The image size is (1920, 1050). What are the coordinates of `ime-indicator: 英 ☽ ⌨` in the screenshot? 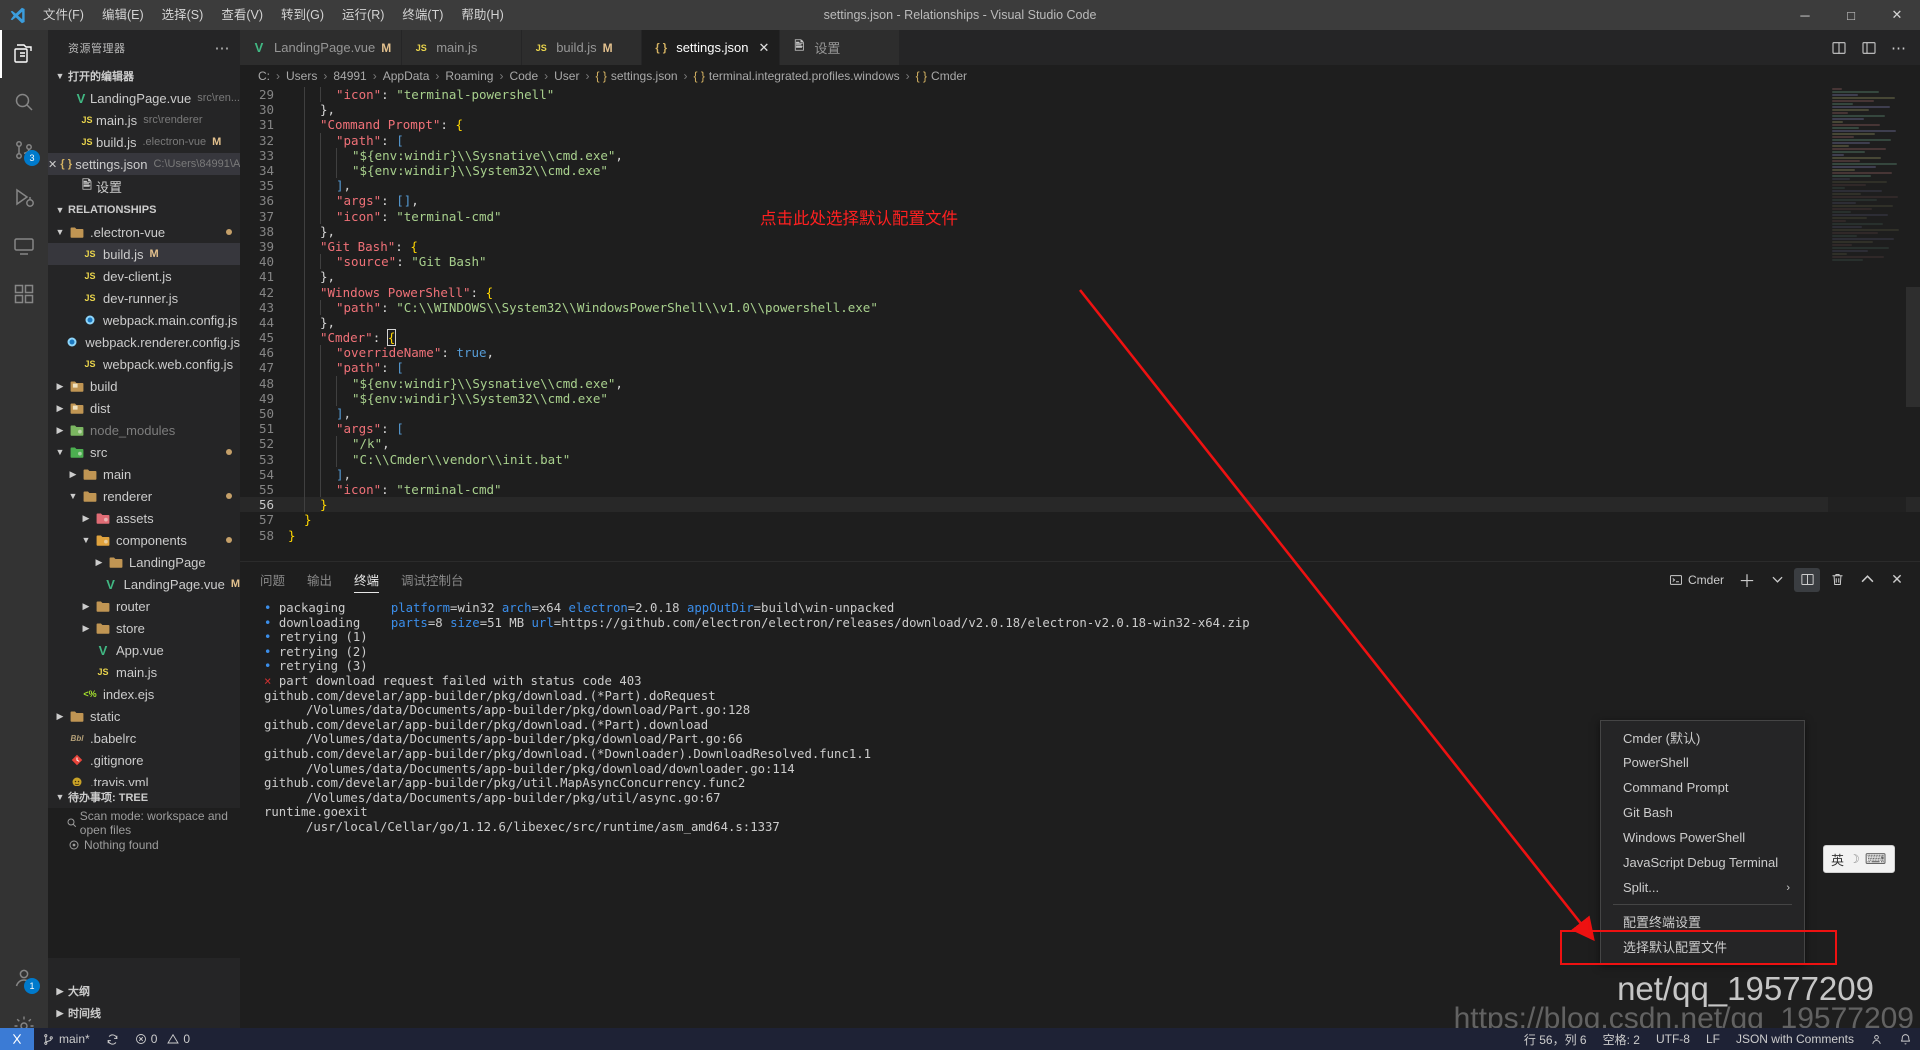 It's located at (1859, 859).